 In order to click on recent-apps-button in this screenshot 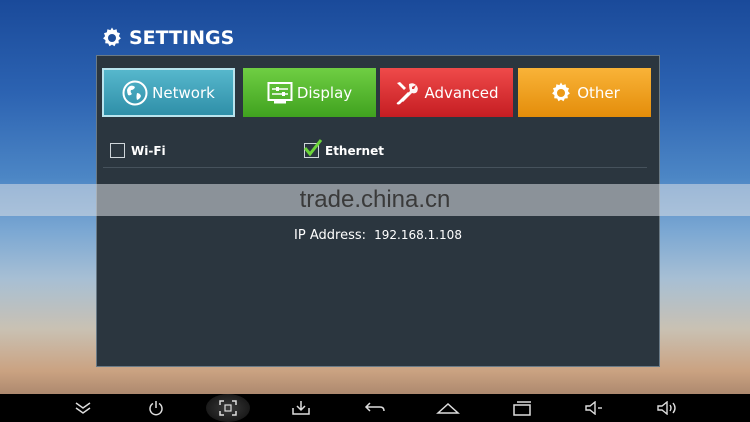, I will do `click(522, 408)`.